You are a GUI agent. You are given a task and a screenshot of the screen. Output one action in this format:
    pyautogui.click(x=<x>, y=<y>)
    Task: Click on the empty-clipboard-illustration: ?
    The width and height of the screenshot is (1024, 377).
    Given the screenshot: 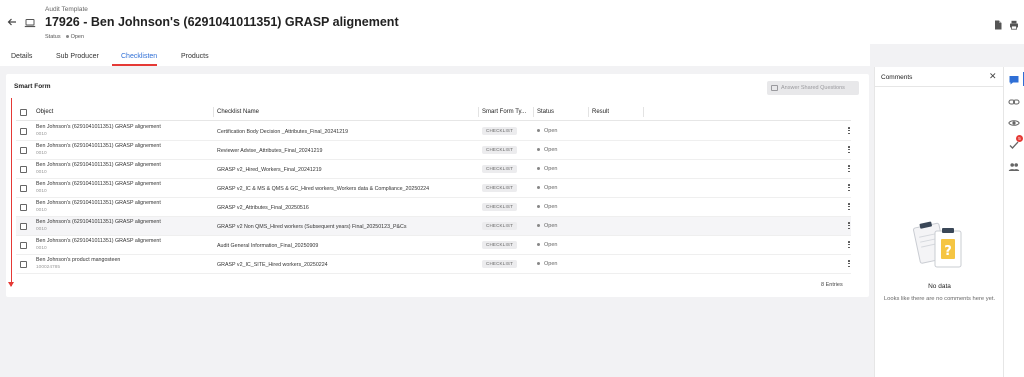 What is the action you would take?
    pyautogui.click(x=939, y=245)
    